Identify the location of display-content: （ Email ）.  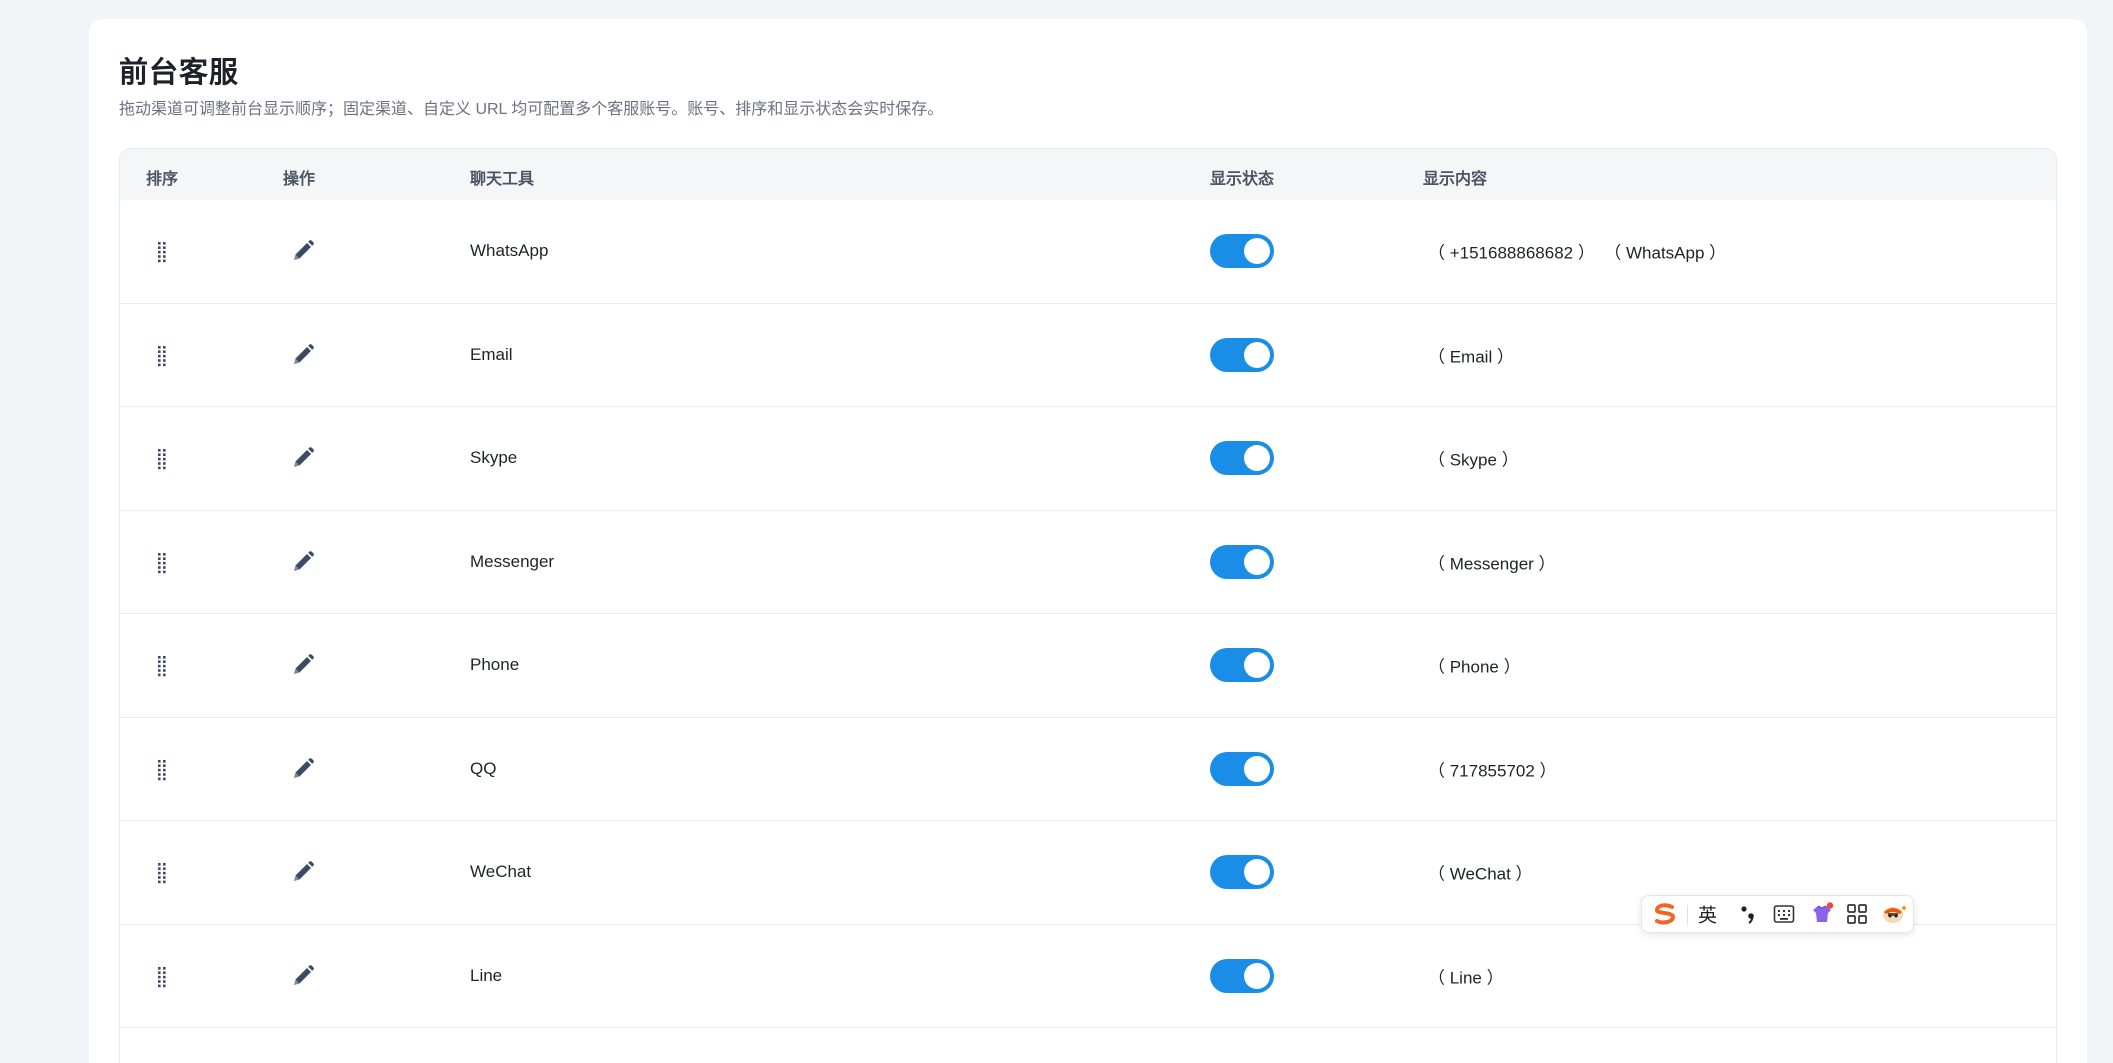
(1471, 357).